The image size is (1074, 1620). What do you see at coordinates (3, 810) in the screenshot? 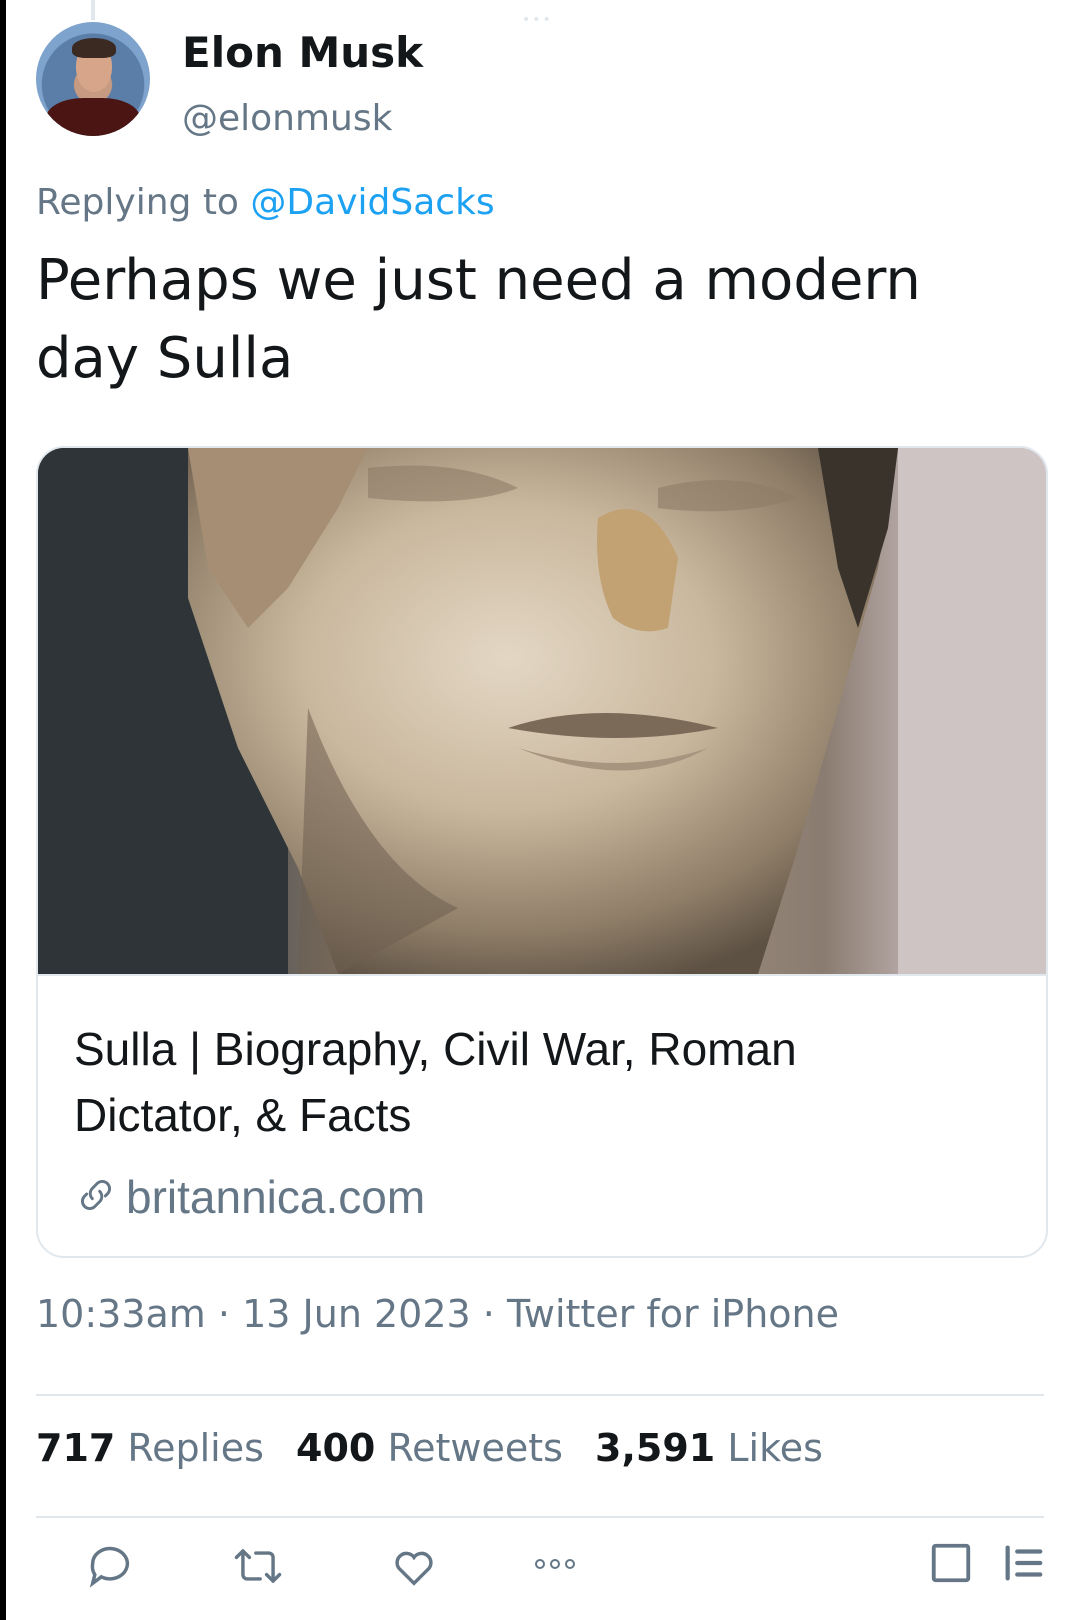
I see `window-edge` at bounding box center [3, 810].